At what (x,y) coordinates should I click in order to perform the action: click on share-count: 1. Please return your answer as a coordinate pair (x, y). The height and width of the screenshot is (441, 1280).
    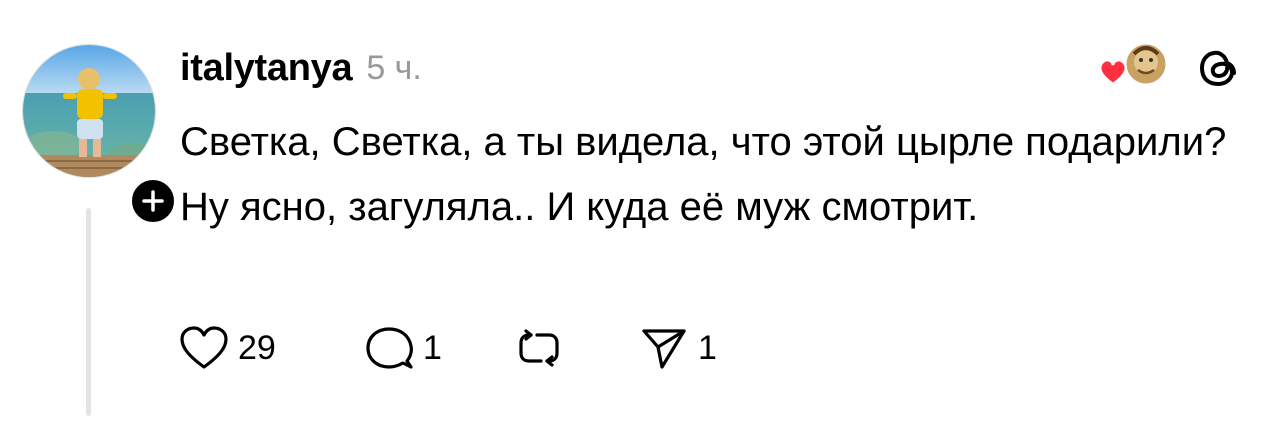
    Looking at the image, I should click on (707, 347).